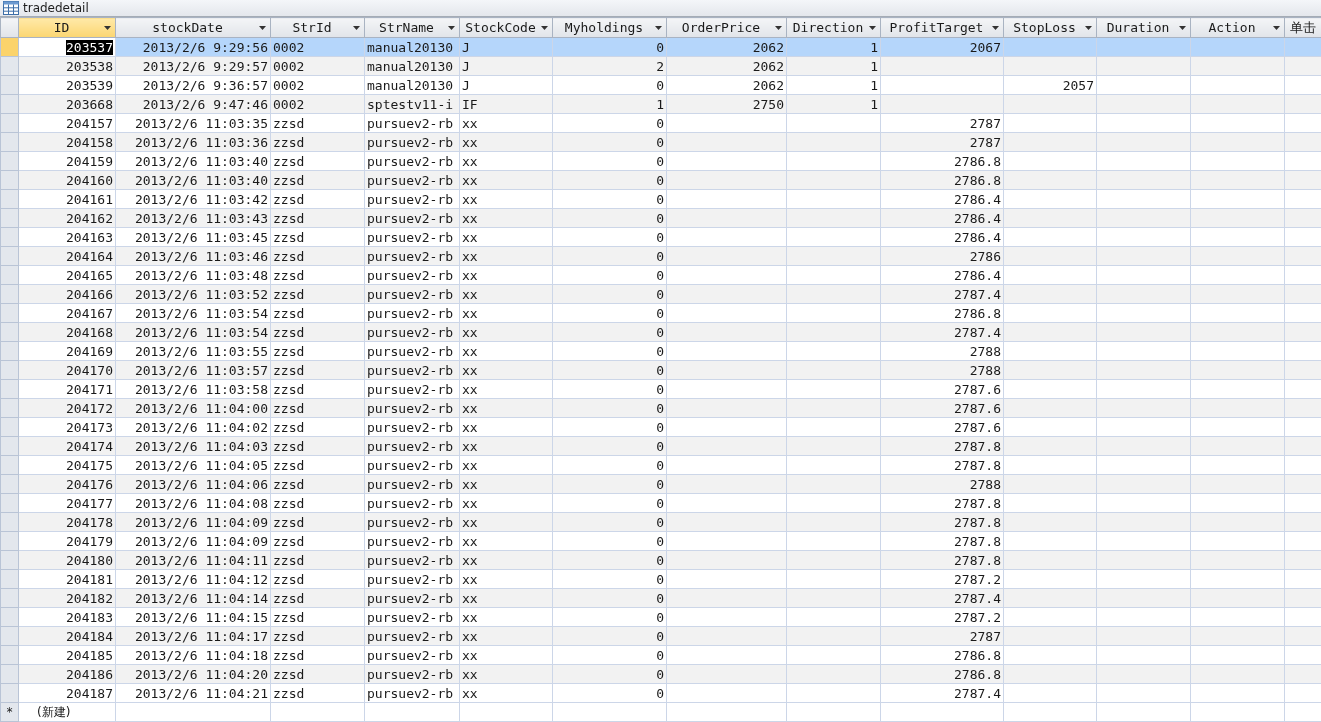 The image size is (1321, 722). I want to click on column-header: Action, so click(1237, 27).